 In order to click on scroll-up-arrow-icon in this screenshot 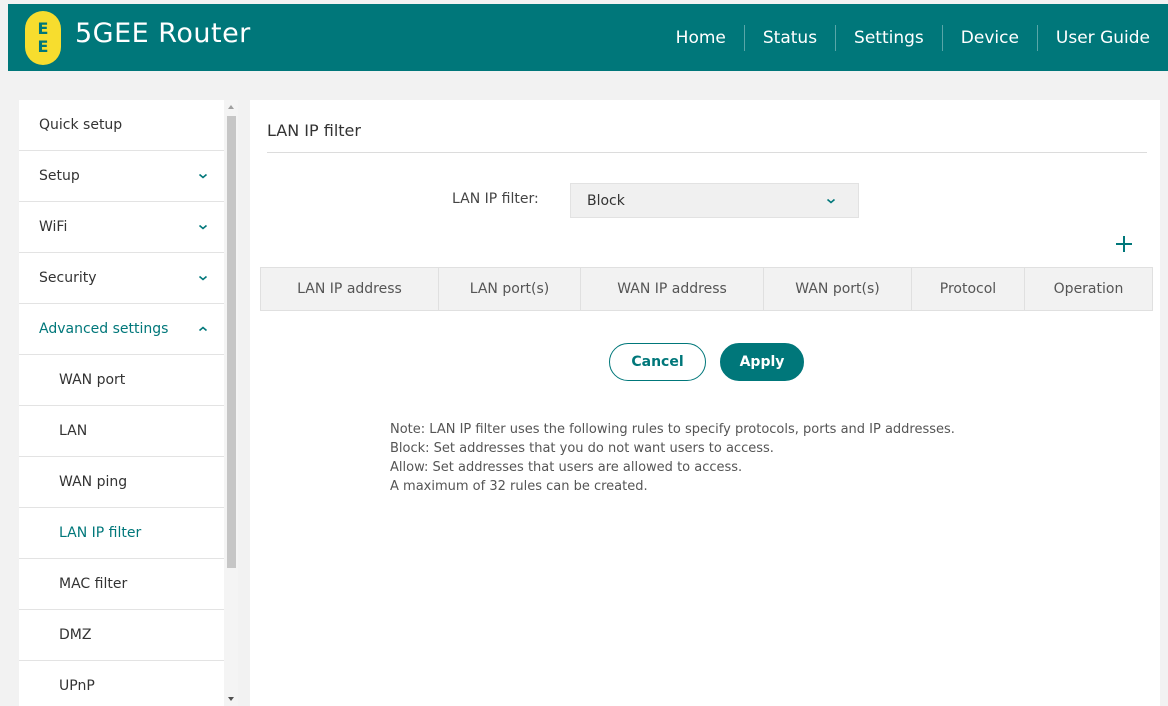, I will do `click(231, 107)`.